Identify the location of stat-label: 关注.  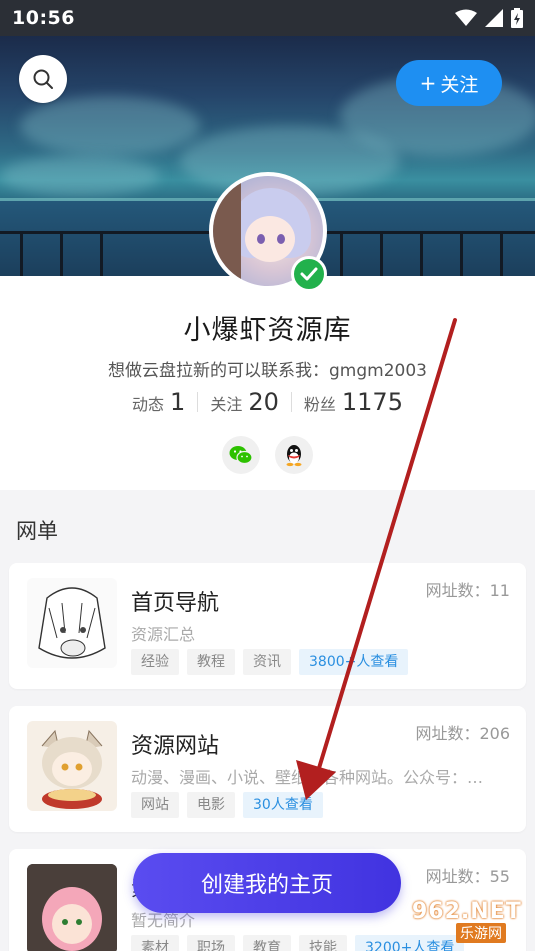
(226, 404).